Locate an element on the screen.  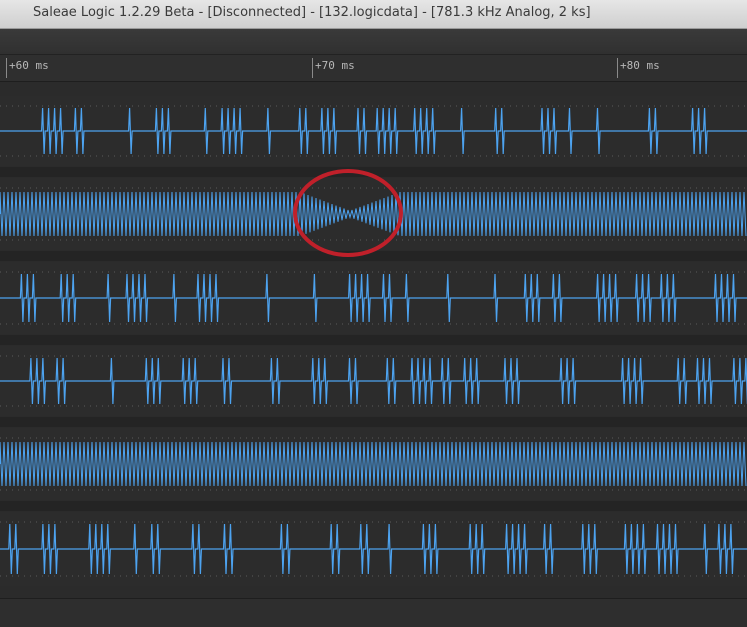
time-ruler: +60 ms +70 ms +80 ms is located at coordinates (373, 68).